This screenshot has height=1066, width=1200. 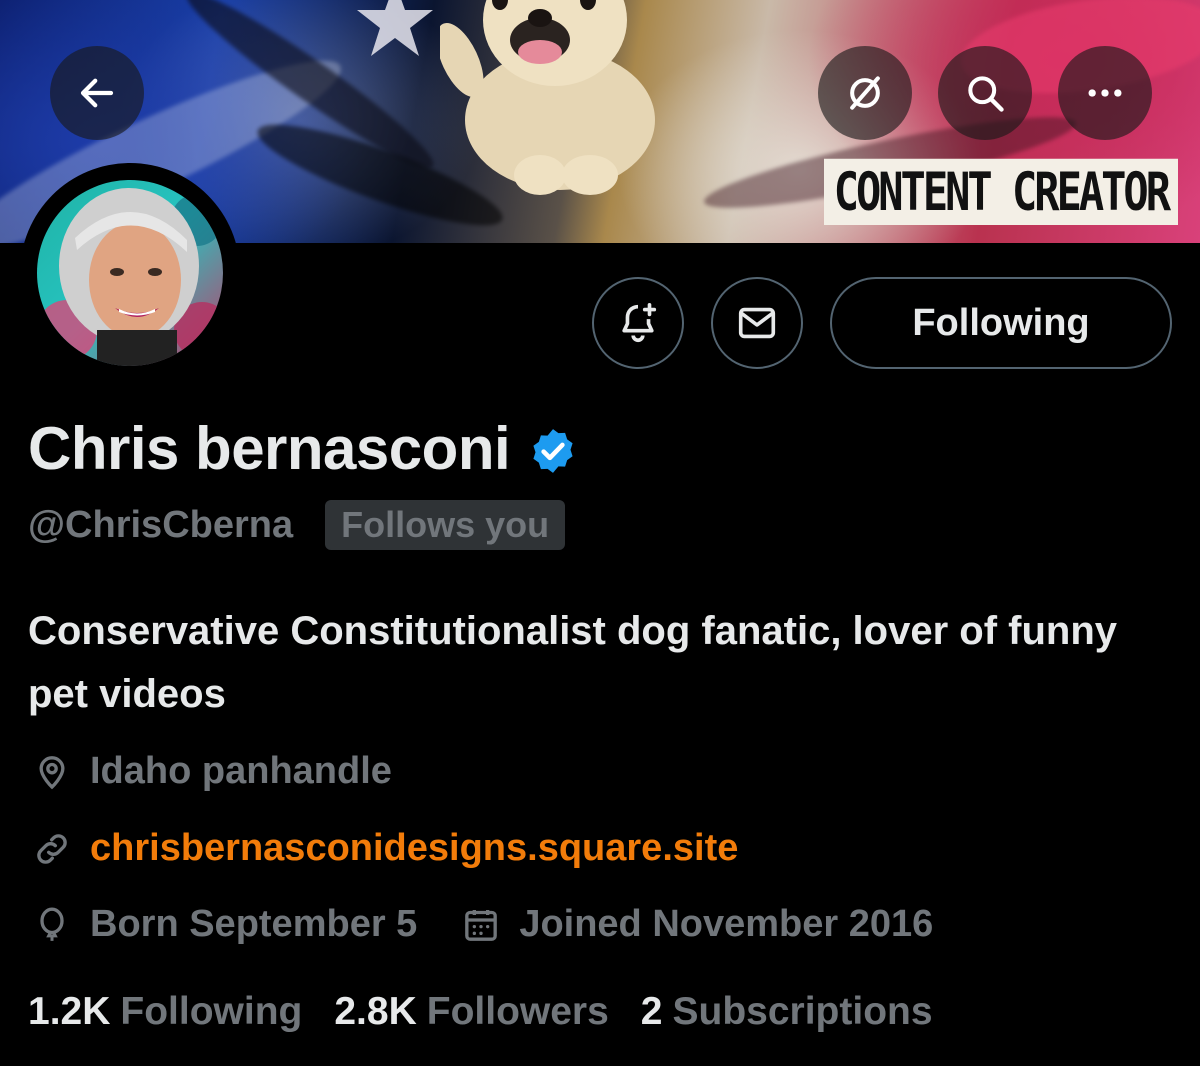 I want to click on profile-handle: @ChrisCberna, so click(x=161, y=524).